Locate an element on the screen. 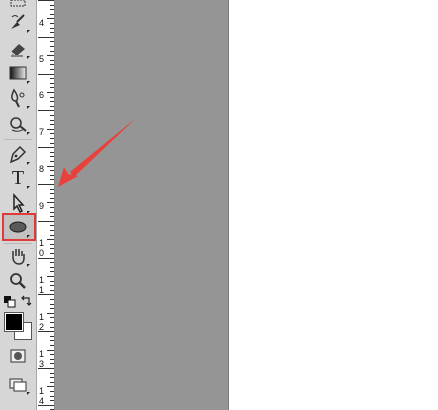  path-selection-tool is located at coordinates (18, 203).